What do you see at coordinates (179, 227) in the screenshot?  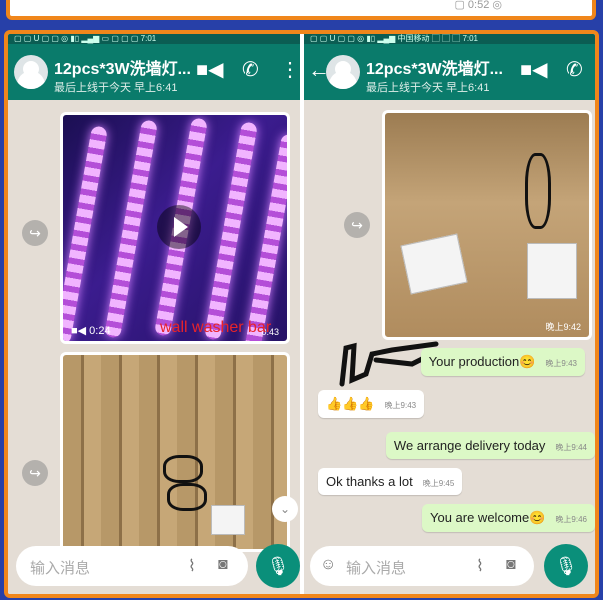 I see `play-icon` at bounding box center [179, 227].